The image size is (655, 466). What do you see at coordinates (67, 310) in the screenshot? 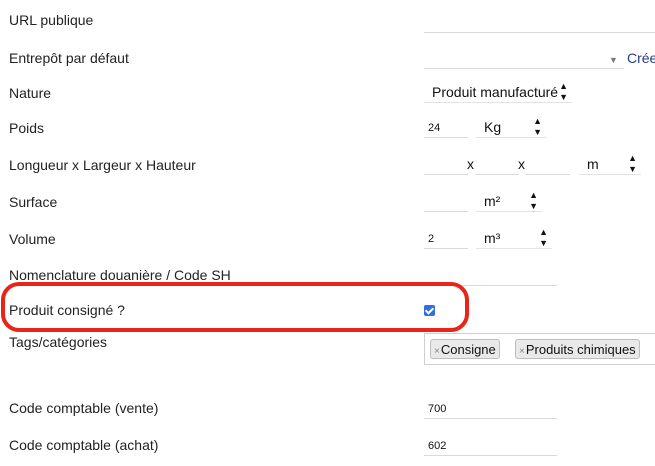
I see `consigne-label: Produit consigné ?` at bounding box center [67, 310].